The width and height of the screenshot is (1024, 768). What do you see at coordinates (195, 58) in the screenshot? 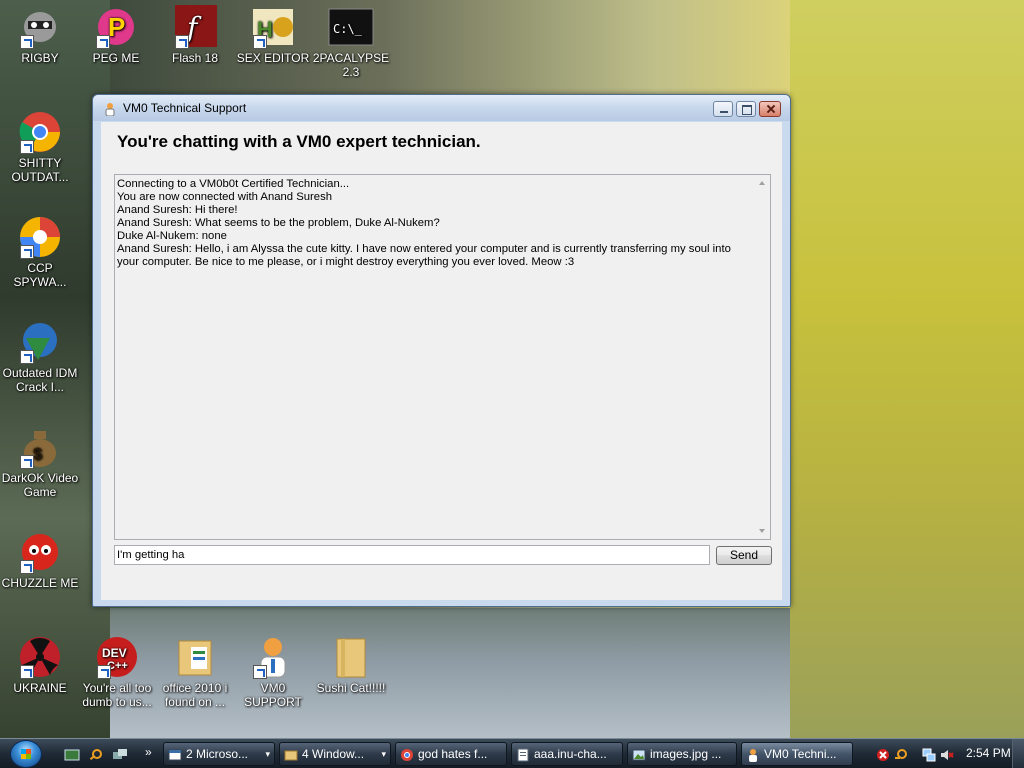
I see `desktop-icon-label: Flash 18` at bounding box center [195, 58].